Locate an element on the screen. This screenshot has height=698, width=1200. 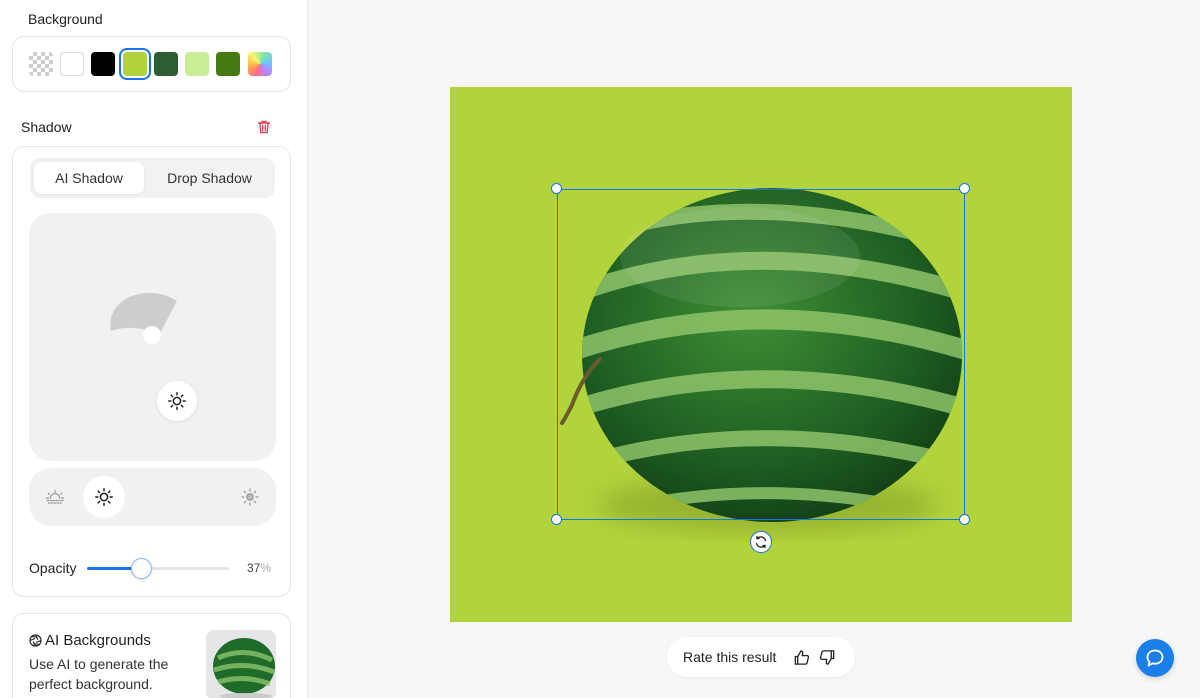
swatch-light-green is located at coordinates (197, 64).